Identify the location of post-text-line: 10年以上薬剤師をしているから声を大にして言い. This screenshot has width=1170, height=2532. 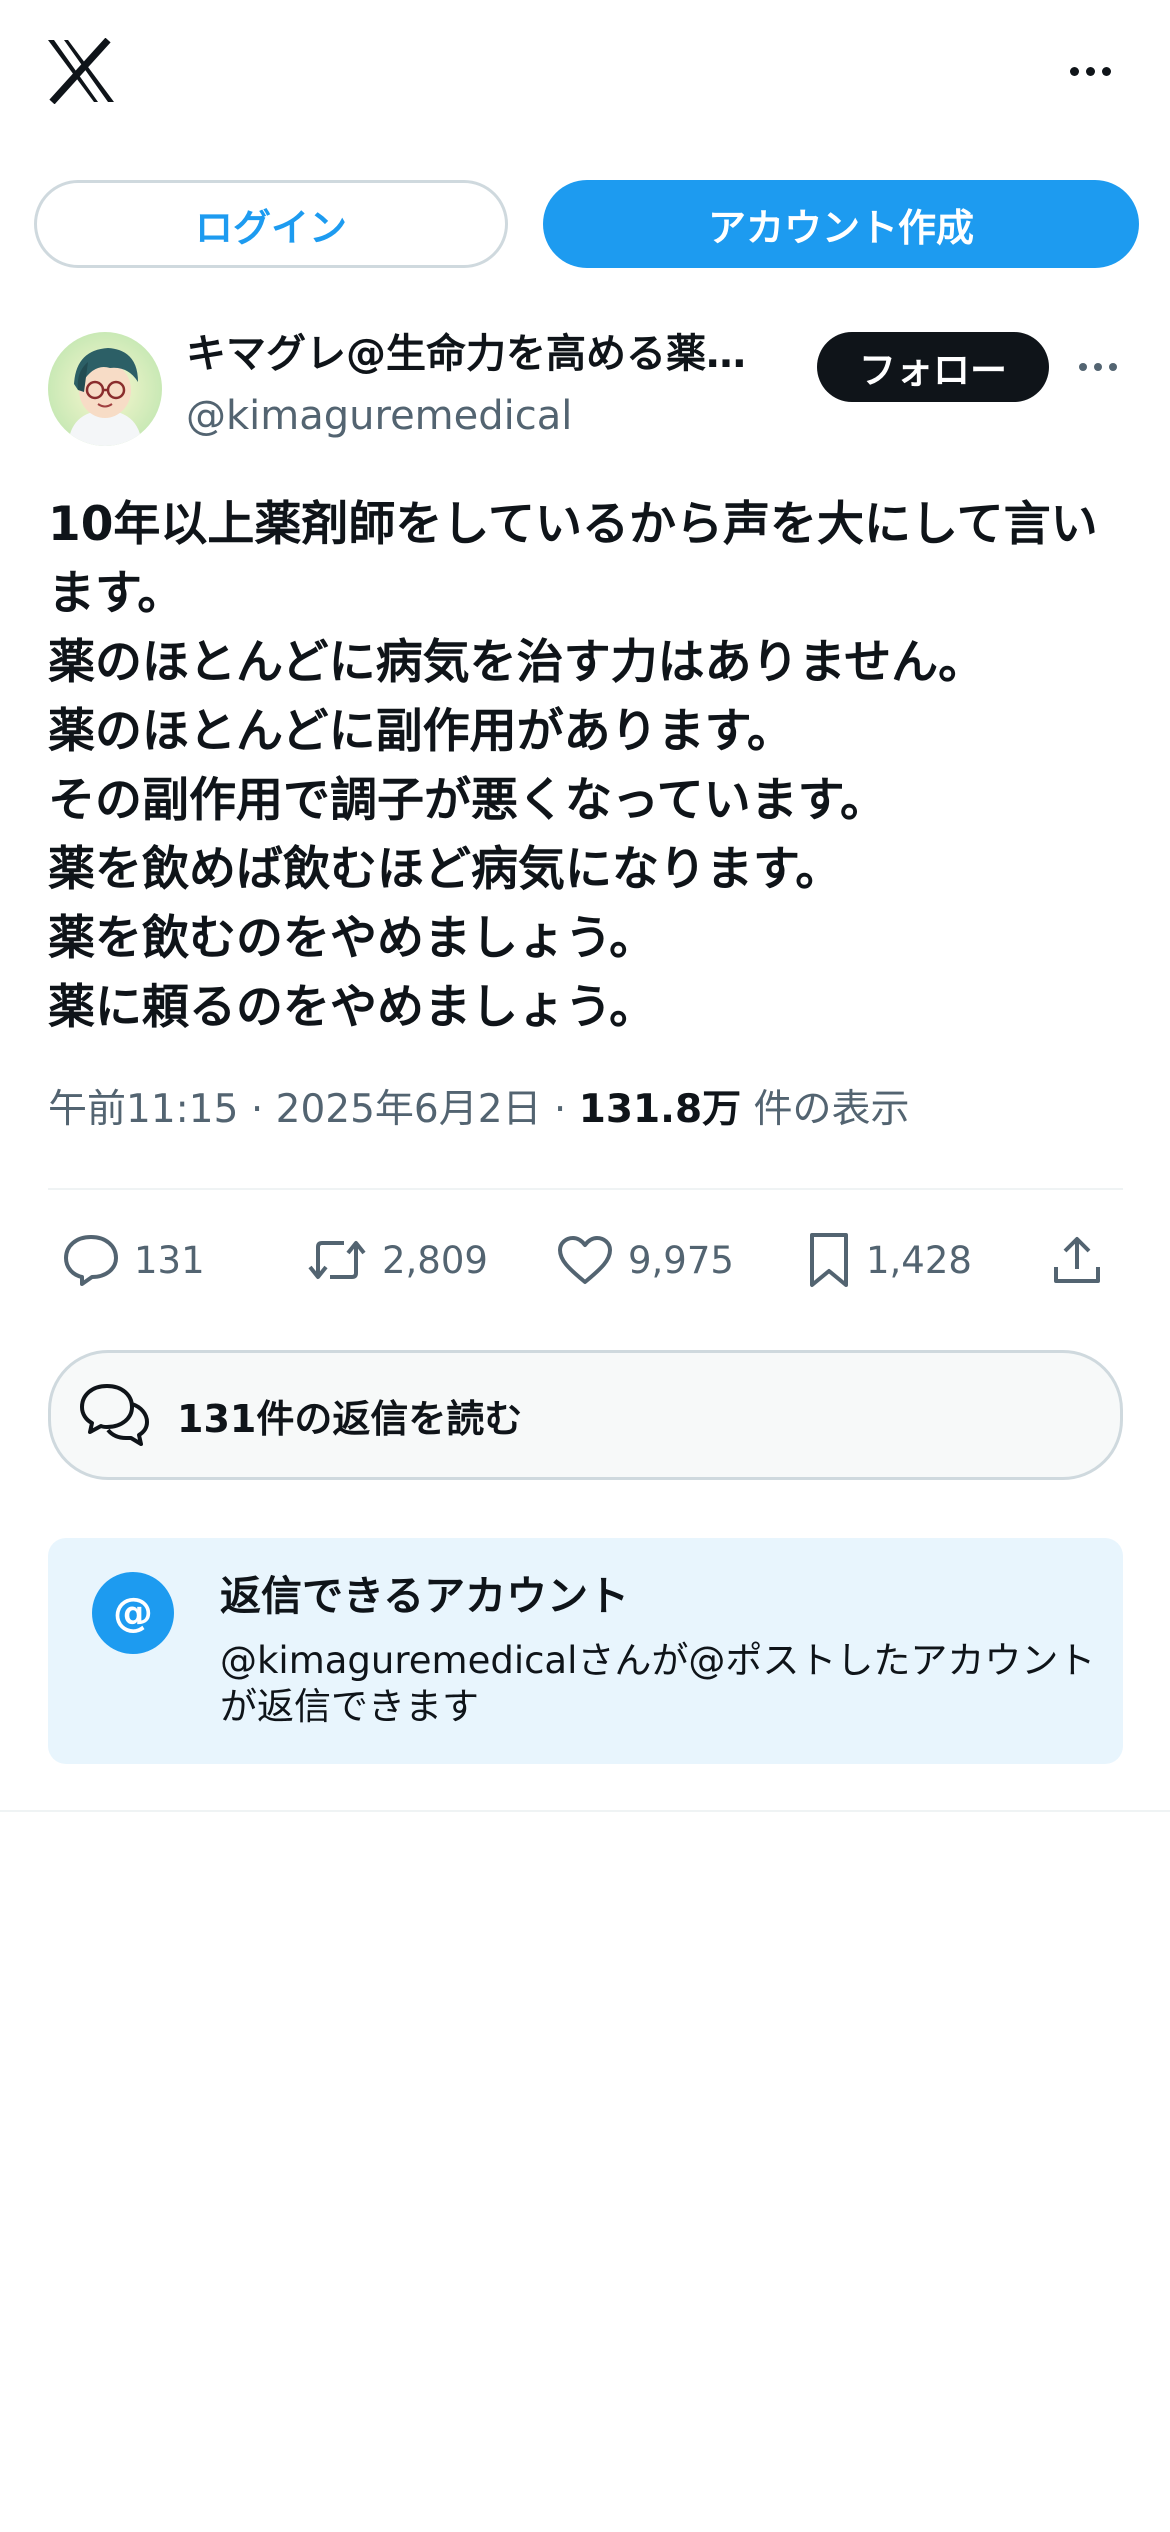
(573, 524).